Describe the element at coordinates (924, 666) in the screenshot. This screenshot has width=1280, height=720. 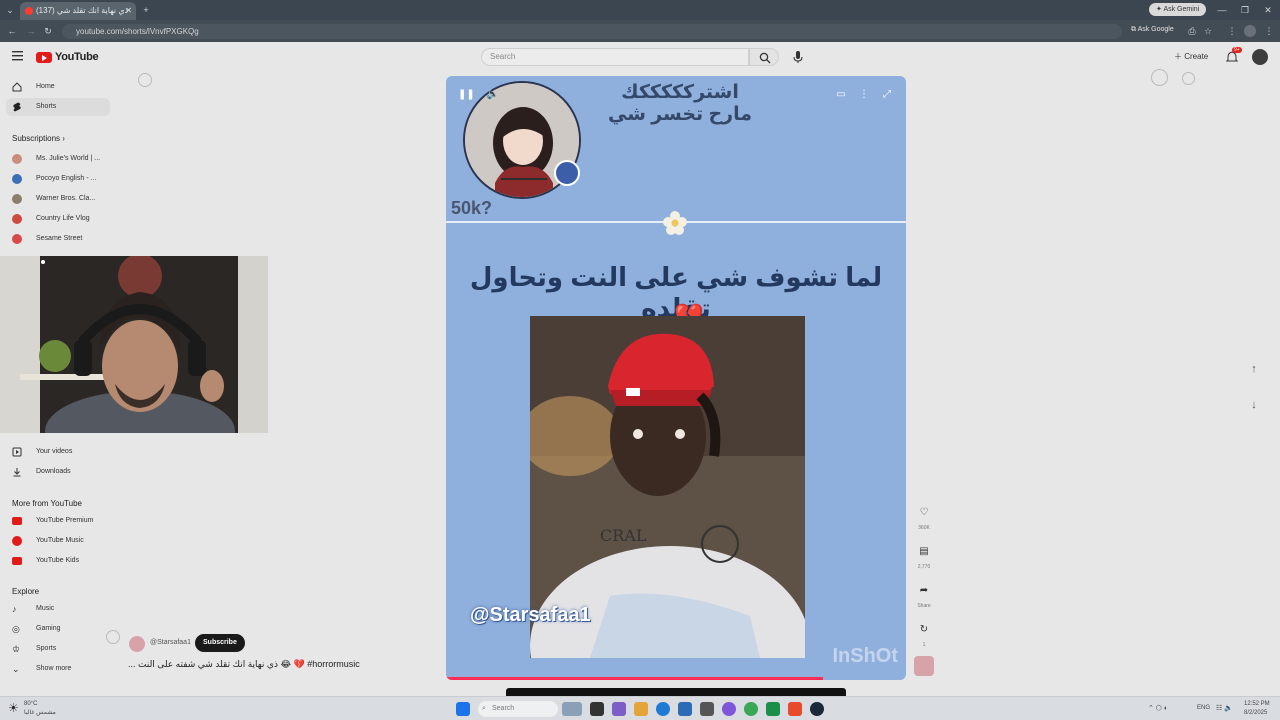
I see `audio-thumbnail` at that location.